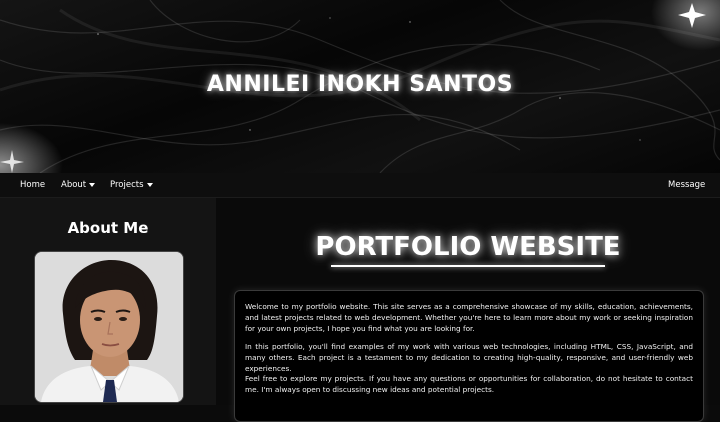 The height and width of the screenshot is (422, 720). What do you see at coordinates (468, 247) in the screenshot?
I see `page-title: PORTFOLIO WEBSITE` at bounding box center [468, 247].